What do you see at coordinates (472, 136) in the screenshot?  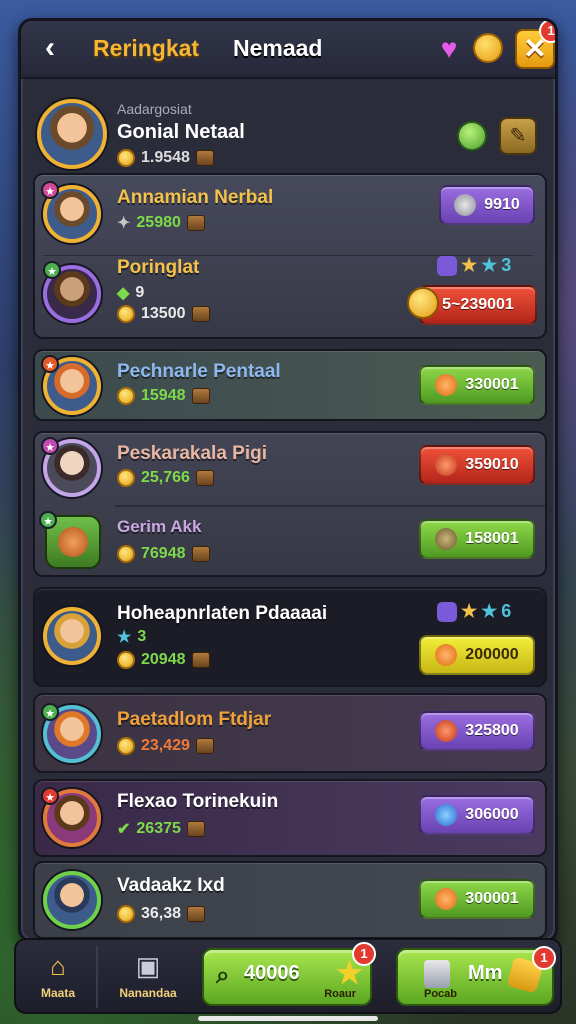 I see `green-orb-icon` at bounding box center [472, 136].